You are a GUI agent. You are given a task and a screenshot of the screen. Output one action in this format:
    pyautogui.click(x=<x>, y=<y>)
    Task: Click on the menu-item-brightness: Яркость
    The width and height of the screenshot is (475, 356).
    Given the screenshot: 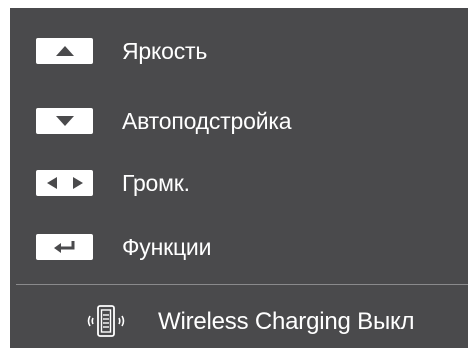 What is the action you would take?
    pyautogui.click(x=239, y=51)
    